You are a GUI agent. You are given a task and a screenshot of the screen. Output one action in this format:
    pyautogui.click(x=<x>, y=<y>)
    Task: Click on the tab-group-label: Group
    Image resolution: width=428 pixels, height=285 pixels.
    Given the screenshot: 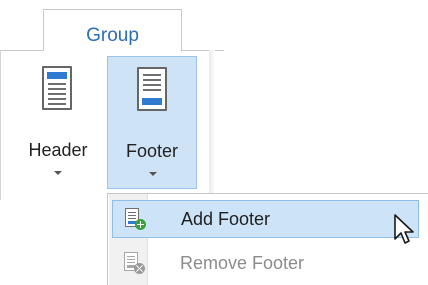 What is the action you would take?
    pyautogui.click(x=112, y=35)
    